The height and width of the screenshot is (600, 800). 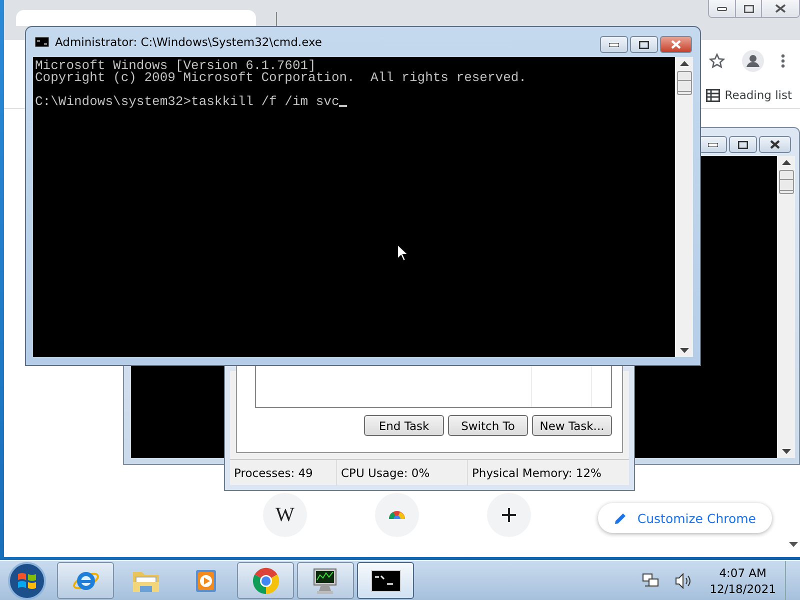 I want to click on pencil-icon, so click(x=621, y=518).